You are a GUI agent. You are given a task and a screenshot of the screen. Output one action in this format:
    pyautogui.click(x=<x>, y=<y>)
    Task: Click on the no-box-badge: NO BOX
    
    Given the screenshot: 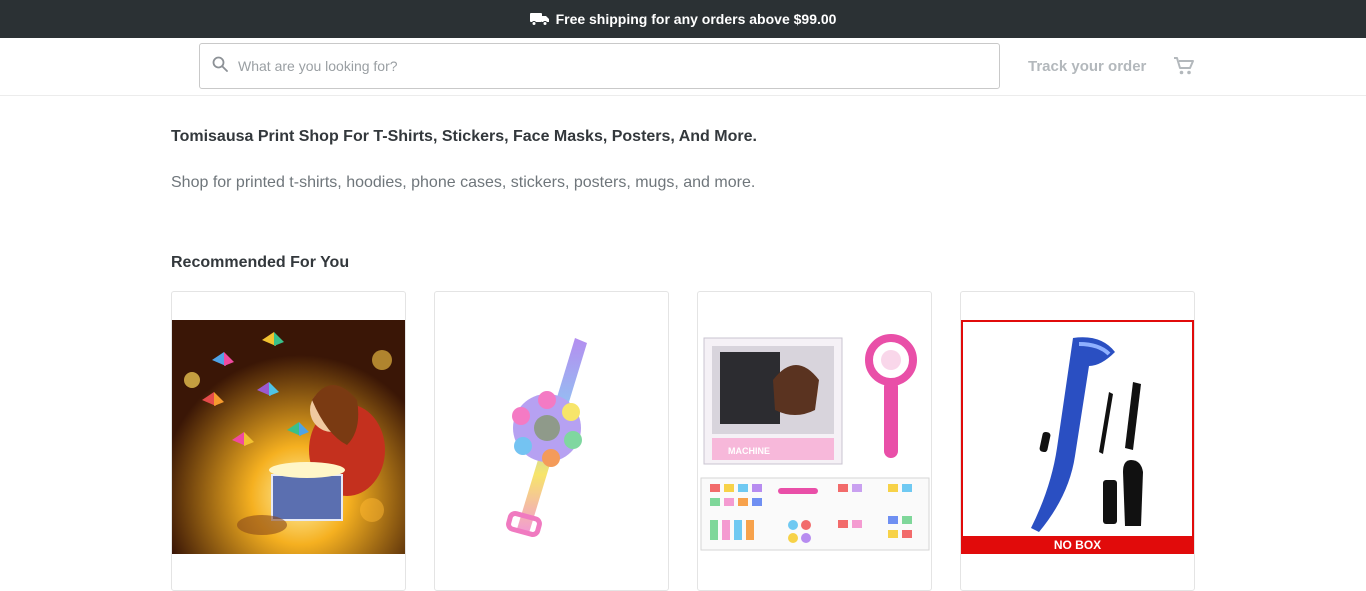 What is the action you would take?
    pyautogui.click(x=1077, y=545)
    